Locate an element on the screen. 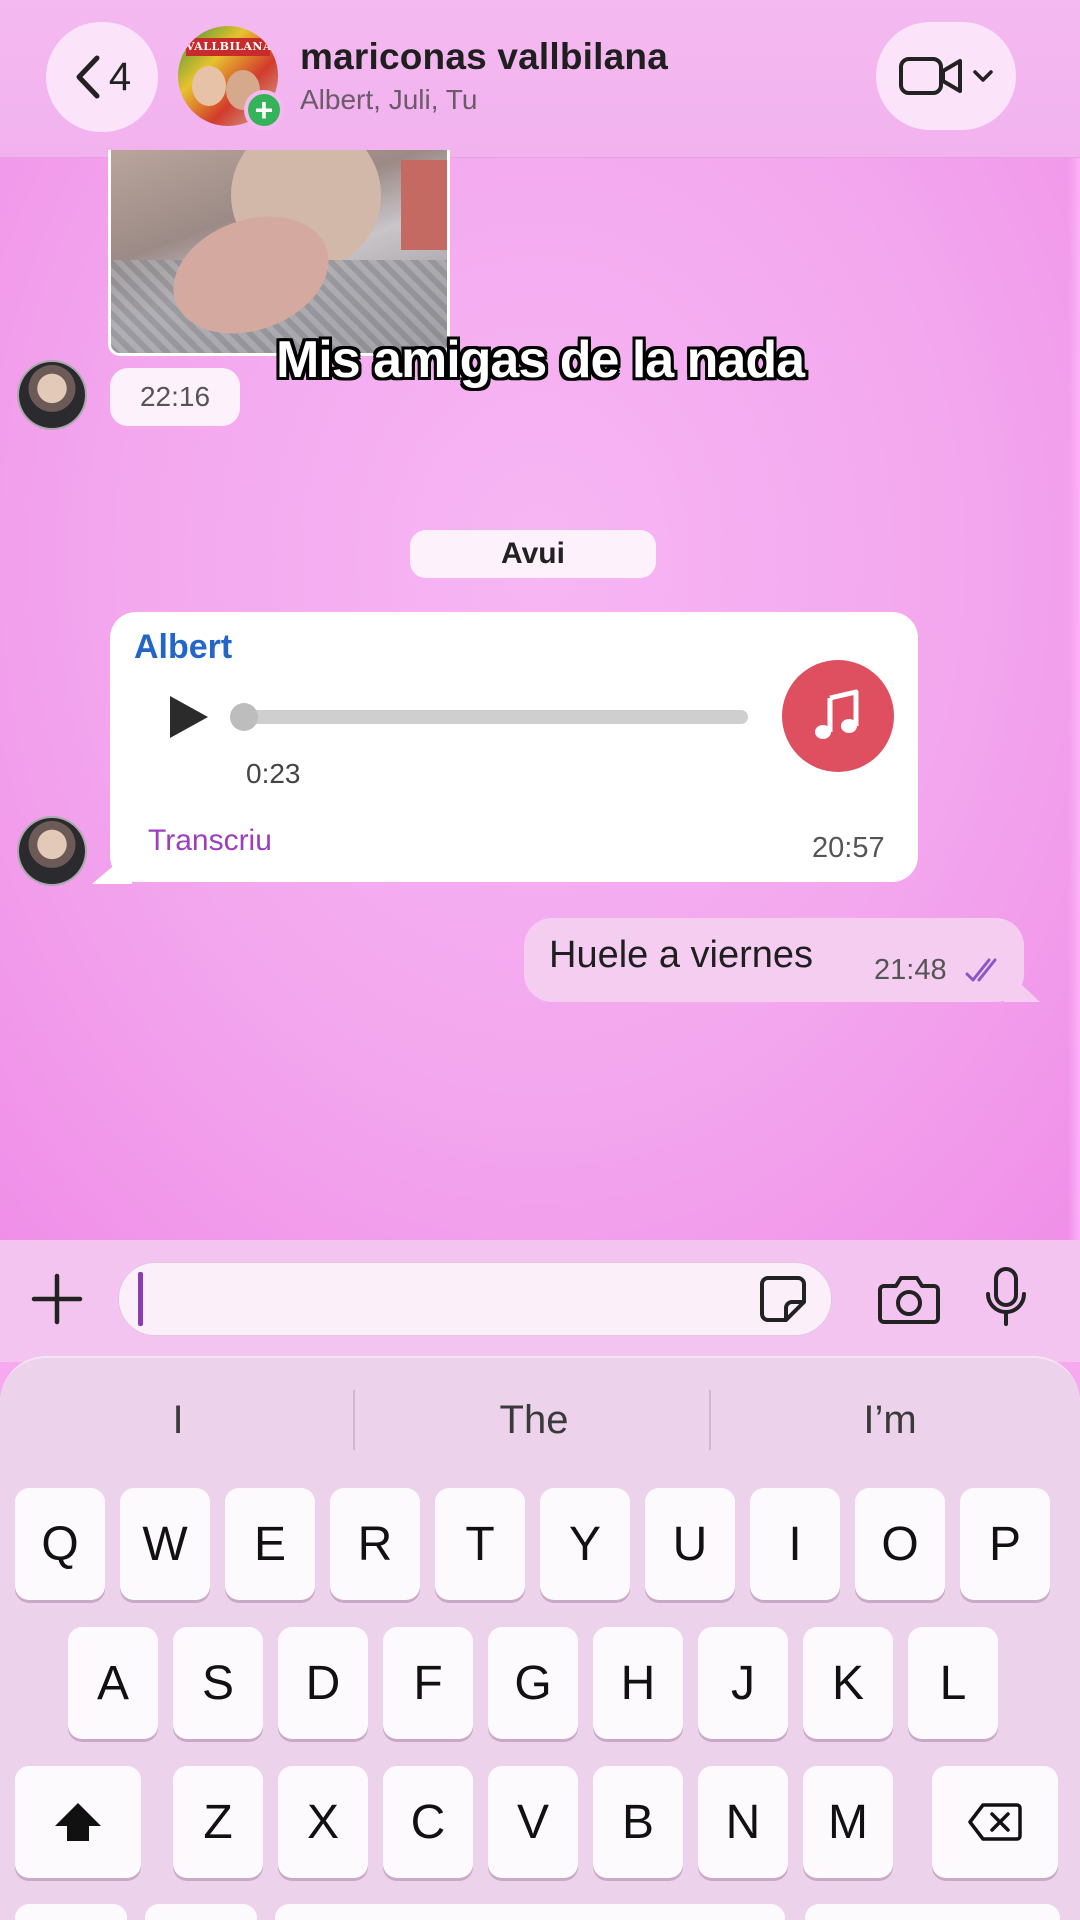 Image resolution: width=1080 pixels, height=1920 pixels. key-m: M is located at coordinates (848, 1822).